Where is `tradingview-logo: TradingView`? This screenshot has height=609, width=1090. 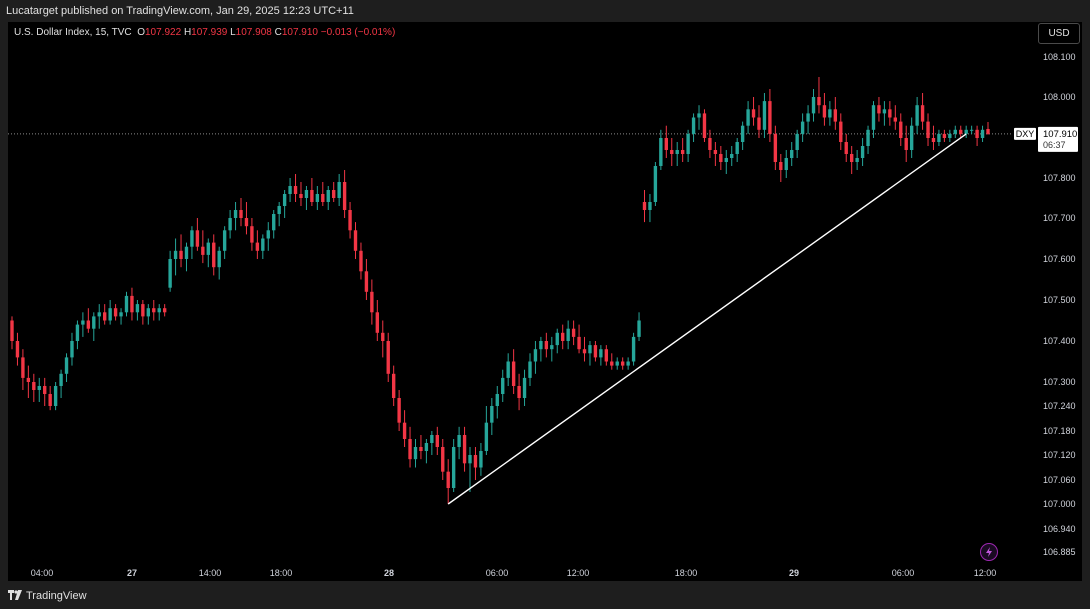 tradingview-logo: TradingView is located at coordinates (47, 596).